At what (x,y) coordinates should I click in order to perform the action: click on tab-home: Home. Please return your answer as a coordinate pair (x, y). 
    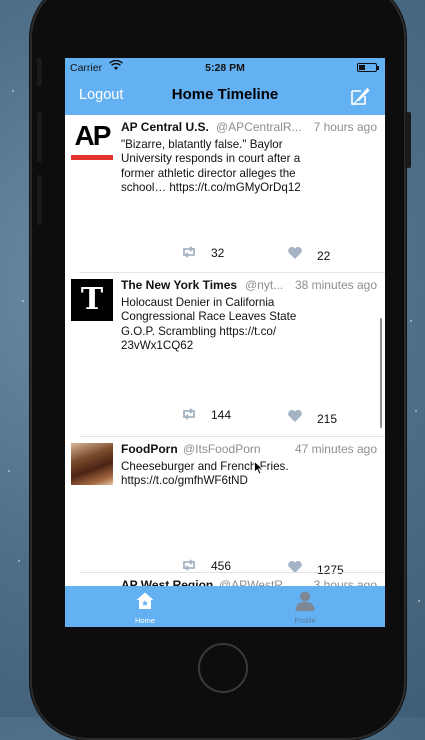
    Looking at the image, I should click on (145, 606).